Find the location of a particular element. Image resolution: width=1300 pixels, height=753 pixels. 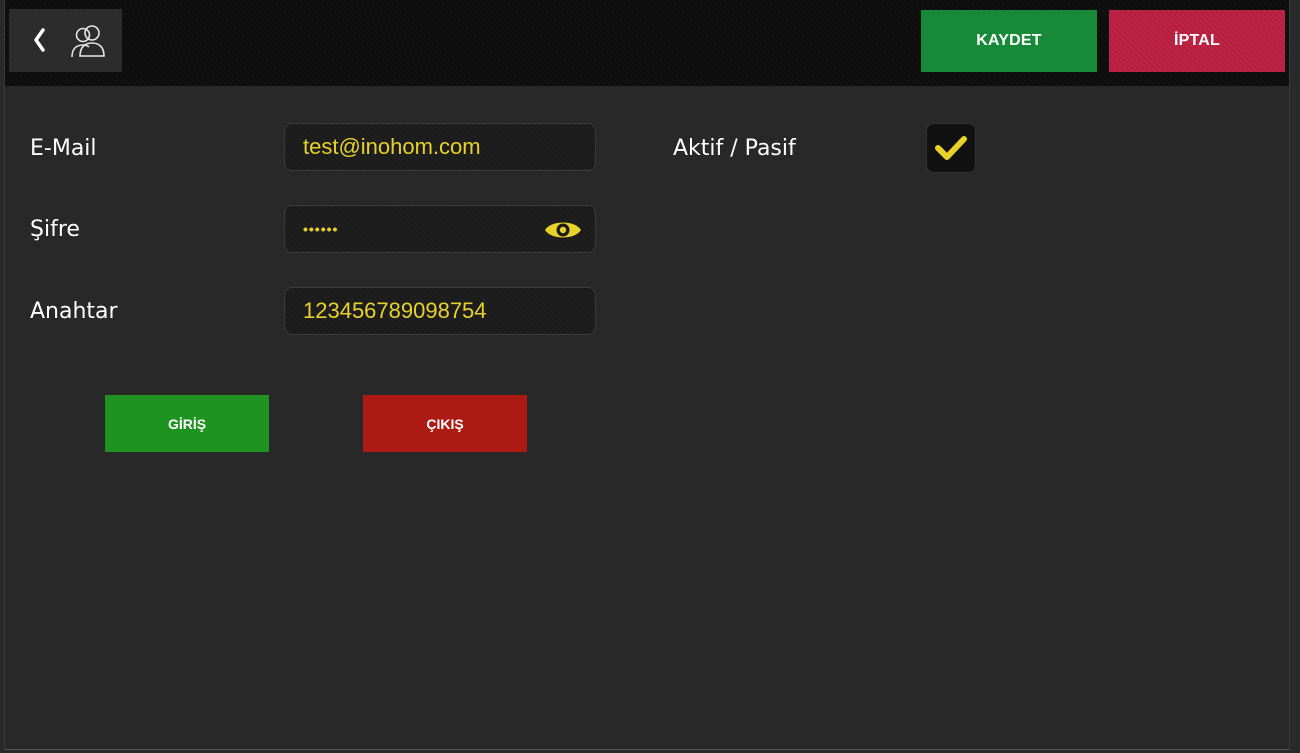

save-button: KAYDET is located at coordinates (1009, 41).